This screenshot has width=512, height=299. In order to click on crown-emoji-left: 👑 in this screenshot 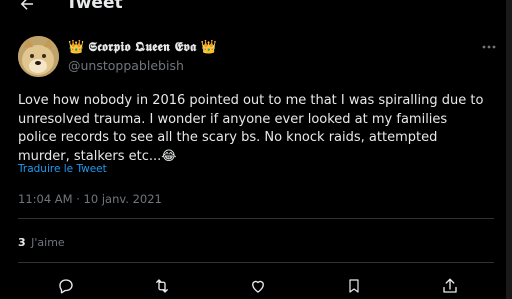, I will do `click(76, 47)`.